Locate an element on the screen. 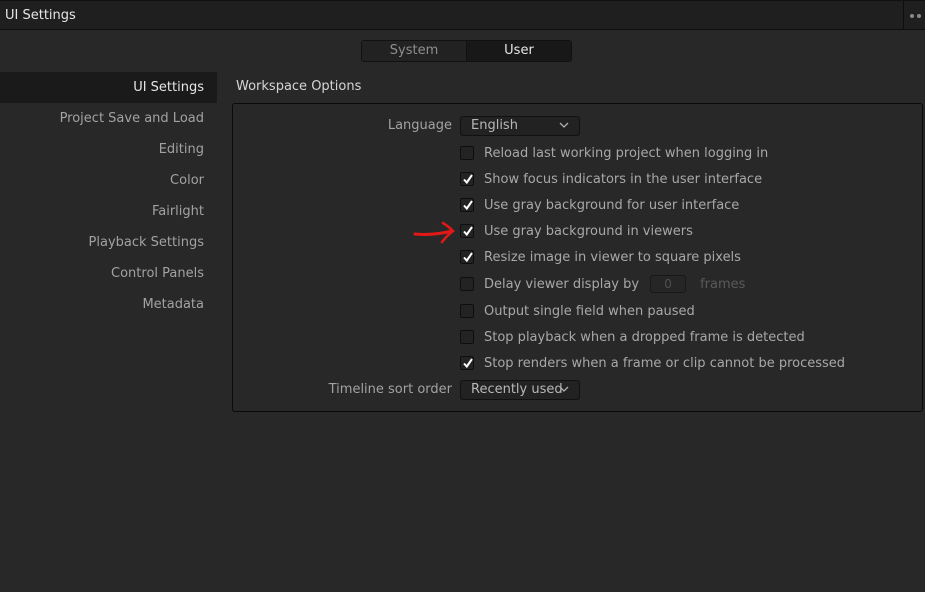 This screenshot has width=925, height=592. window-title: UI Settings is located at coordinates (40, 15).